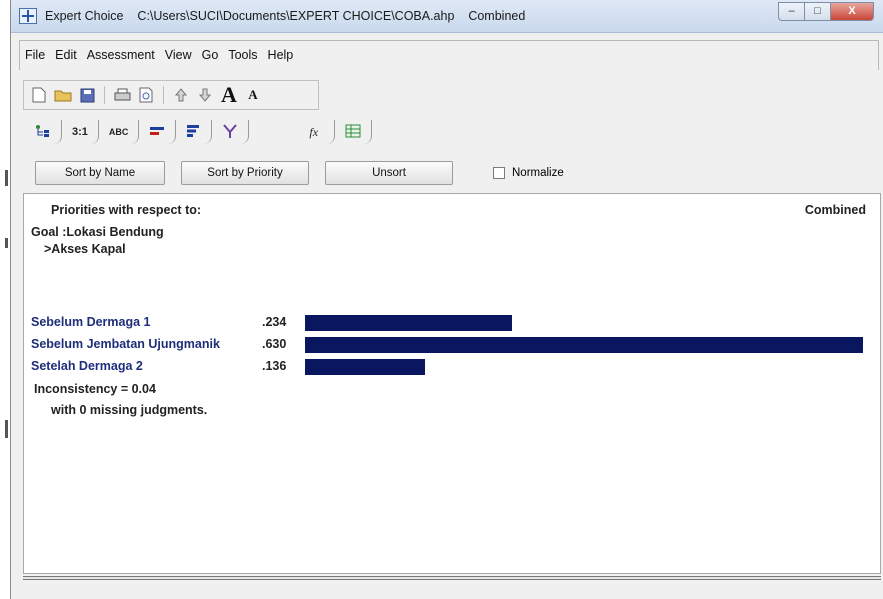 Image resolution: width=883 pixels, height=599 pixels. I want to click on alternative-name: Sebelum Dermaga 1, so click(91, 322).